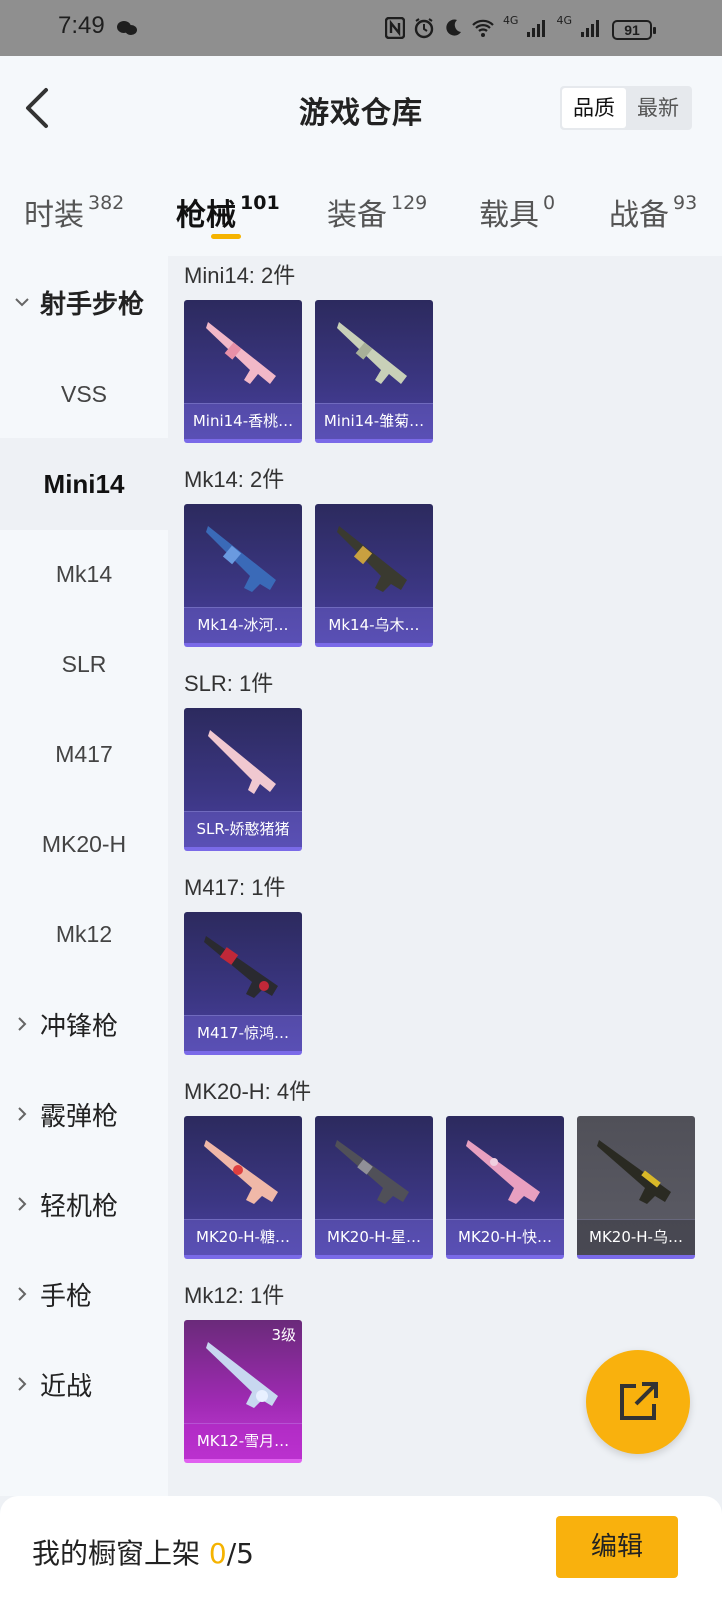 The height and width of the screenshot is (1600, 722). What do you see at coordinates (234, 479) in the screenshot?
I see `section-title: Mk14: 2件` at bounding box center [234, 479].